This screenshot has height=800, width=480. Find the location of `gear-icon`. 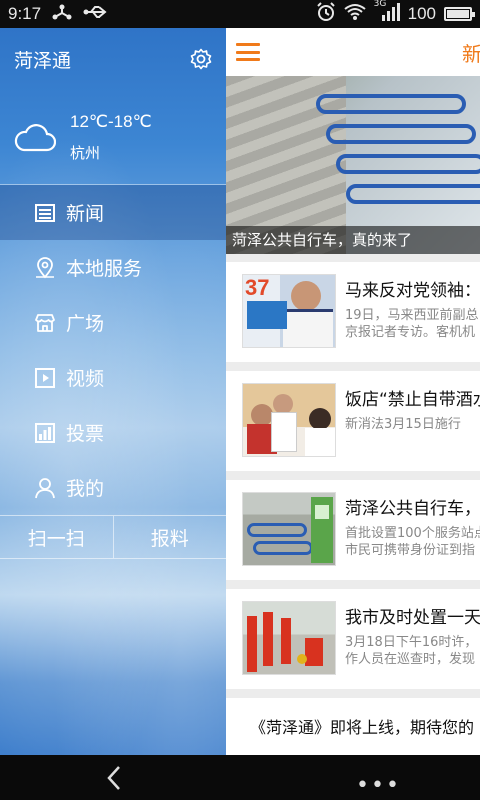

gear-icon is located at coordinates (201, 59).